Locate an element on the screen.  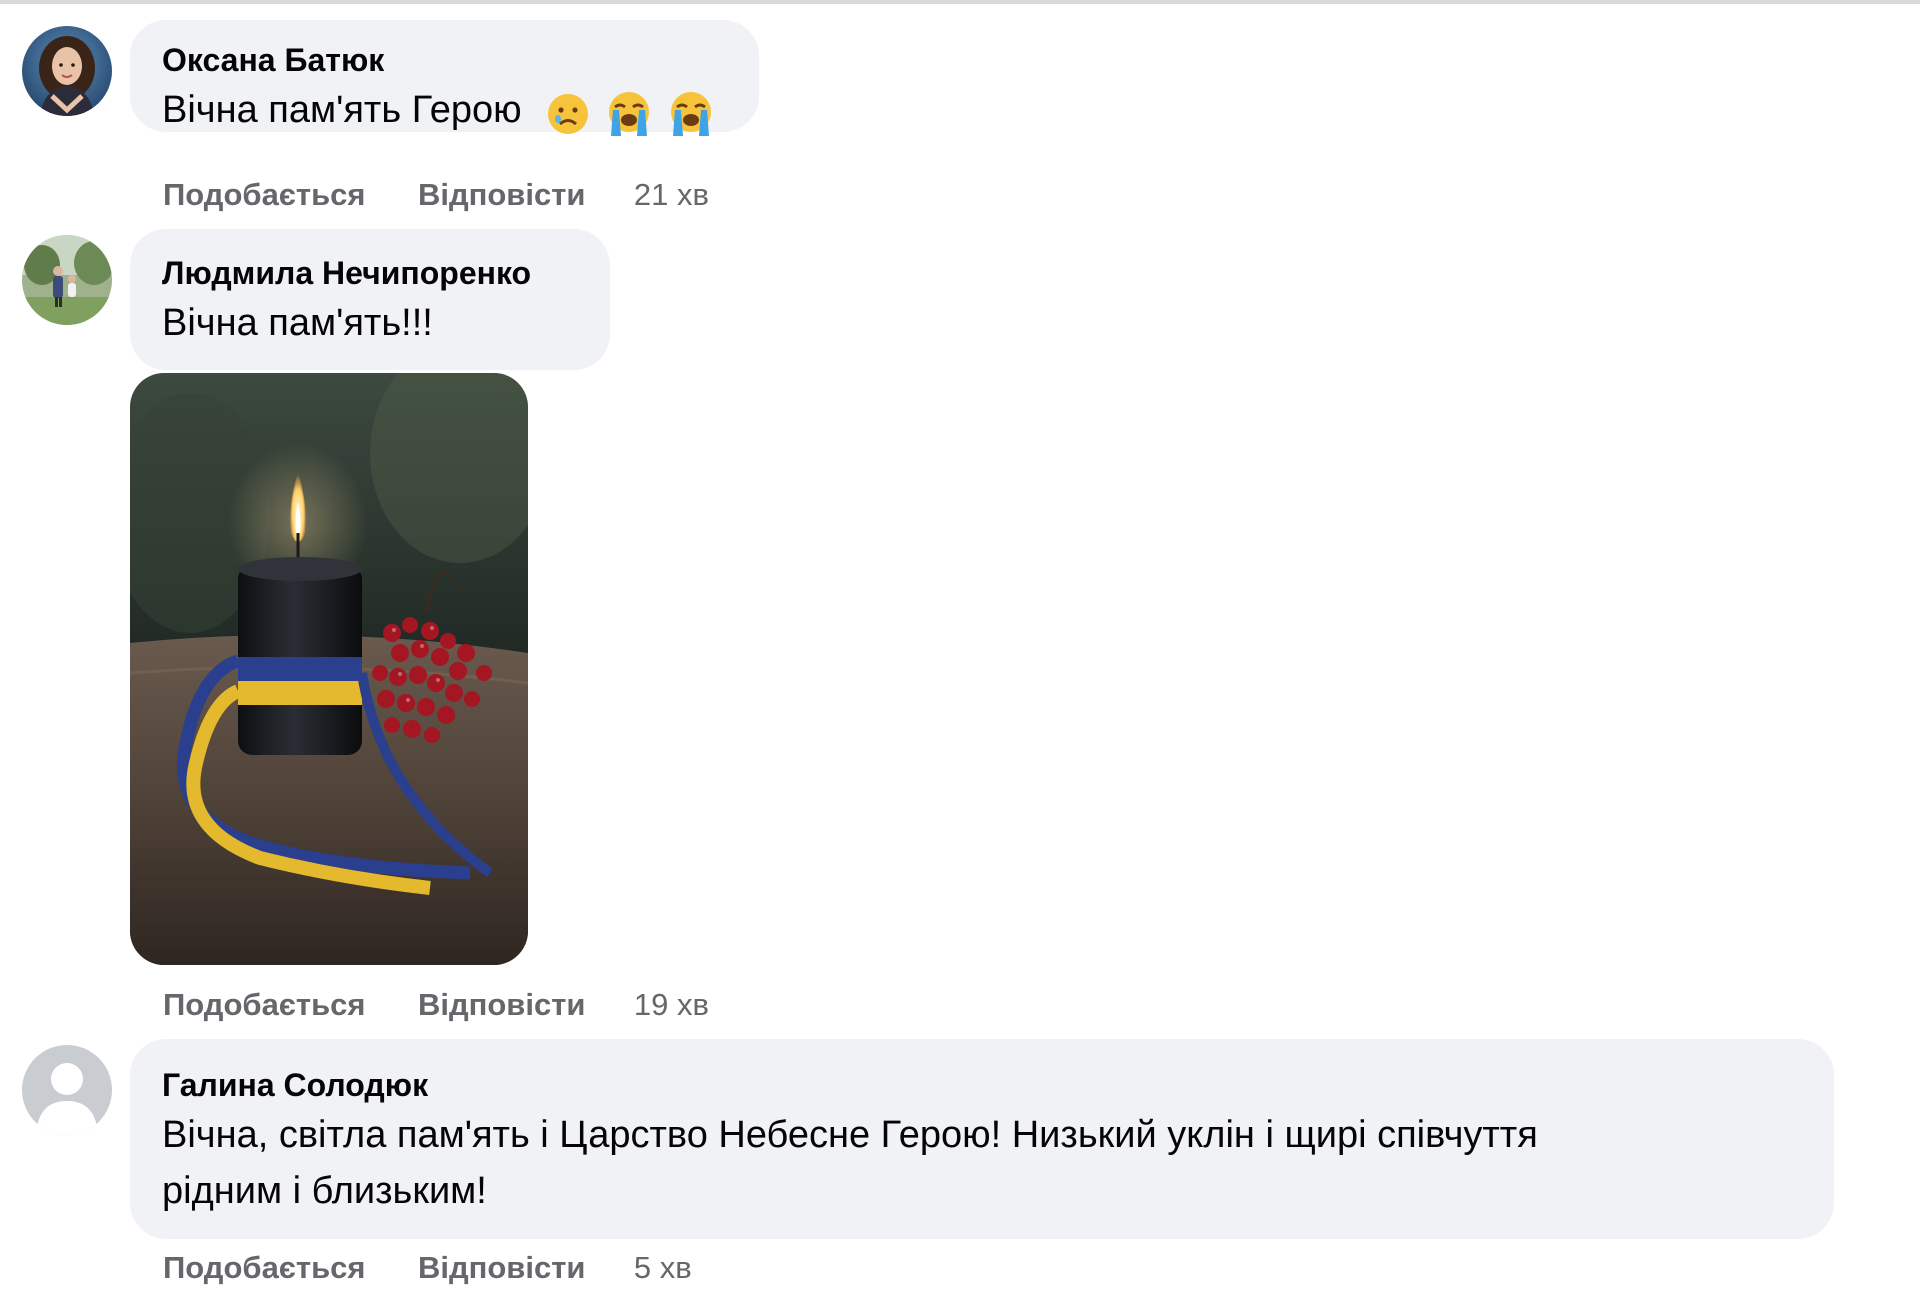
comment-text: Вічна пам'ять Герою is located at coordinates (342, 110).